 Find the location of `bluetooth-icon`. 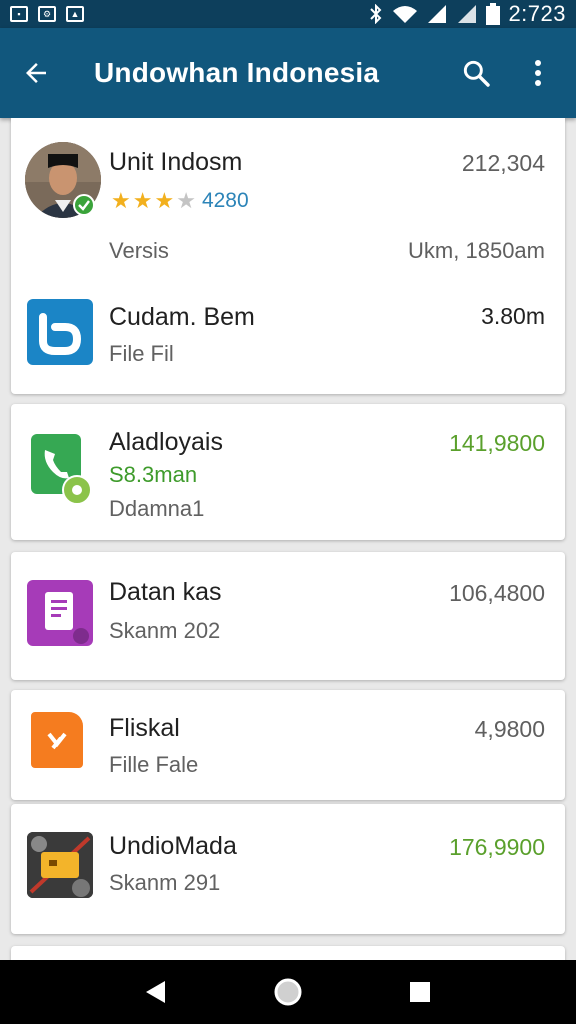

bluetooth-icon is located at coordinates (376, 14).